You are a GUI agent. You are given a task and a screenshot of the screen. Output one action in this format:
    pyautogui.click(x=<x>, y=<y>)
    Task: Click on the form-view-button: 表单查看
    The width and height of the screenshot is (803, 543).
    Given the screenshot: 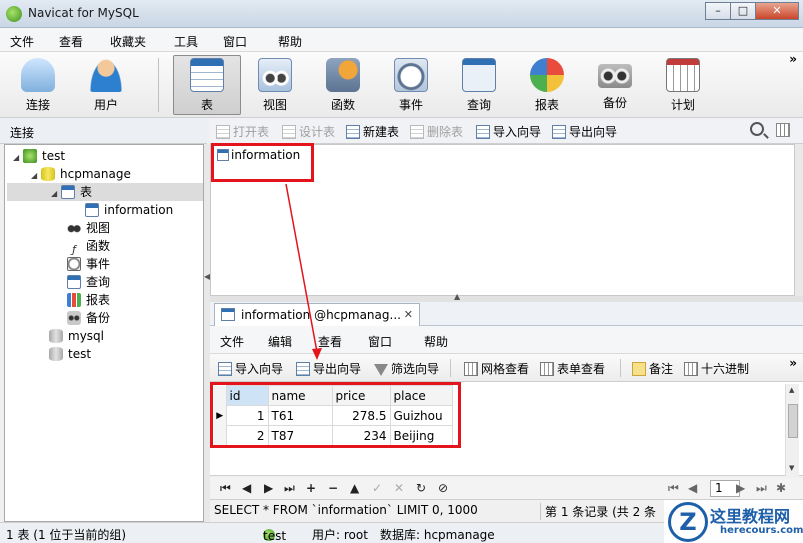 What is the action you would take?
    pyautogui.click(x=572, y=368)
    